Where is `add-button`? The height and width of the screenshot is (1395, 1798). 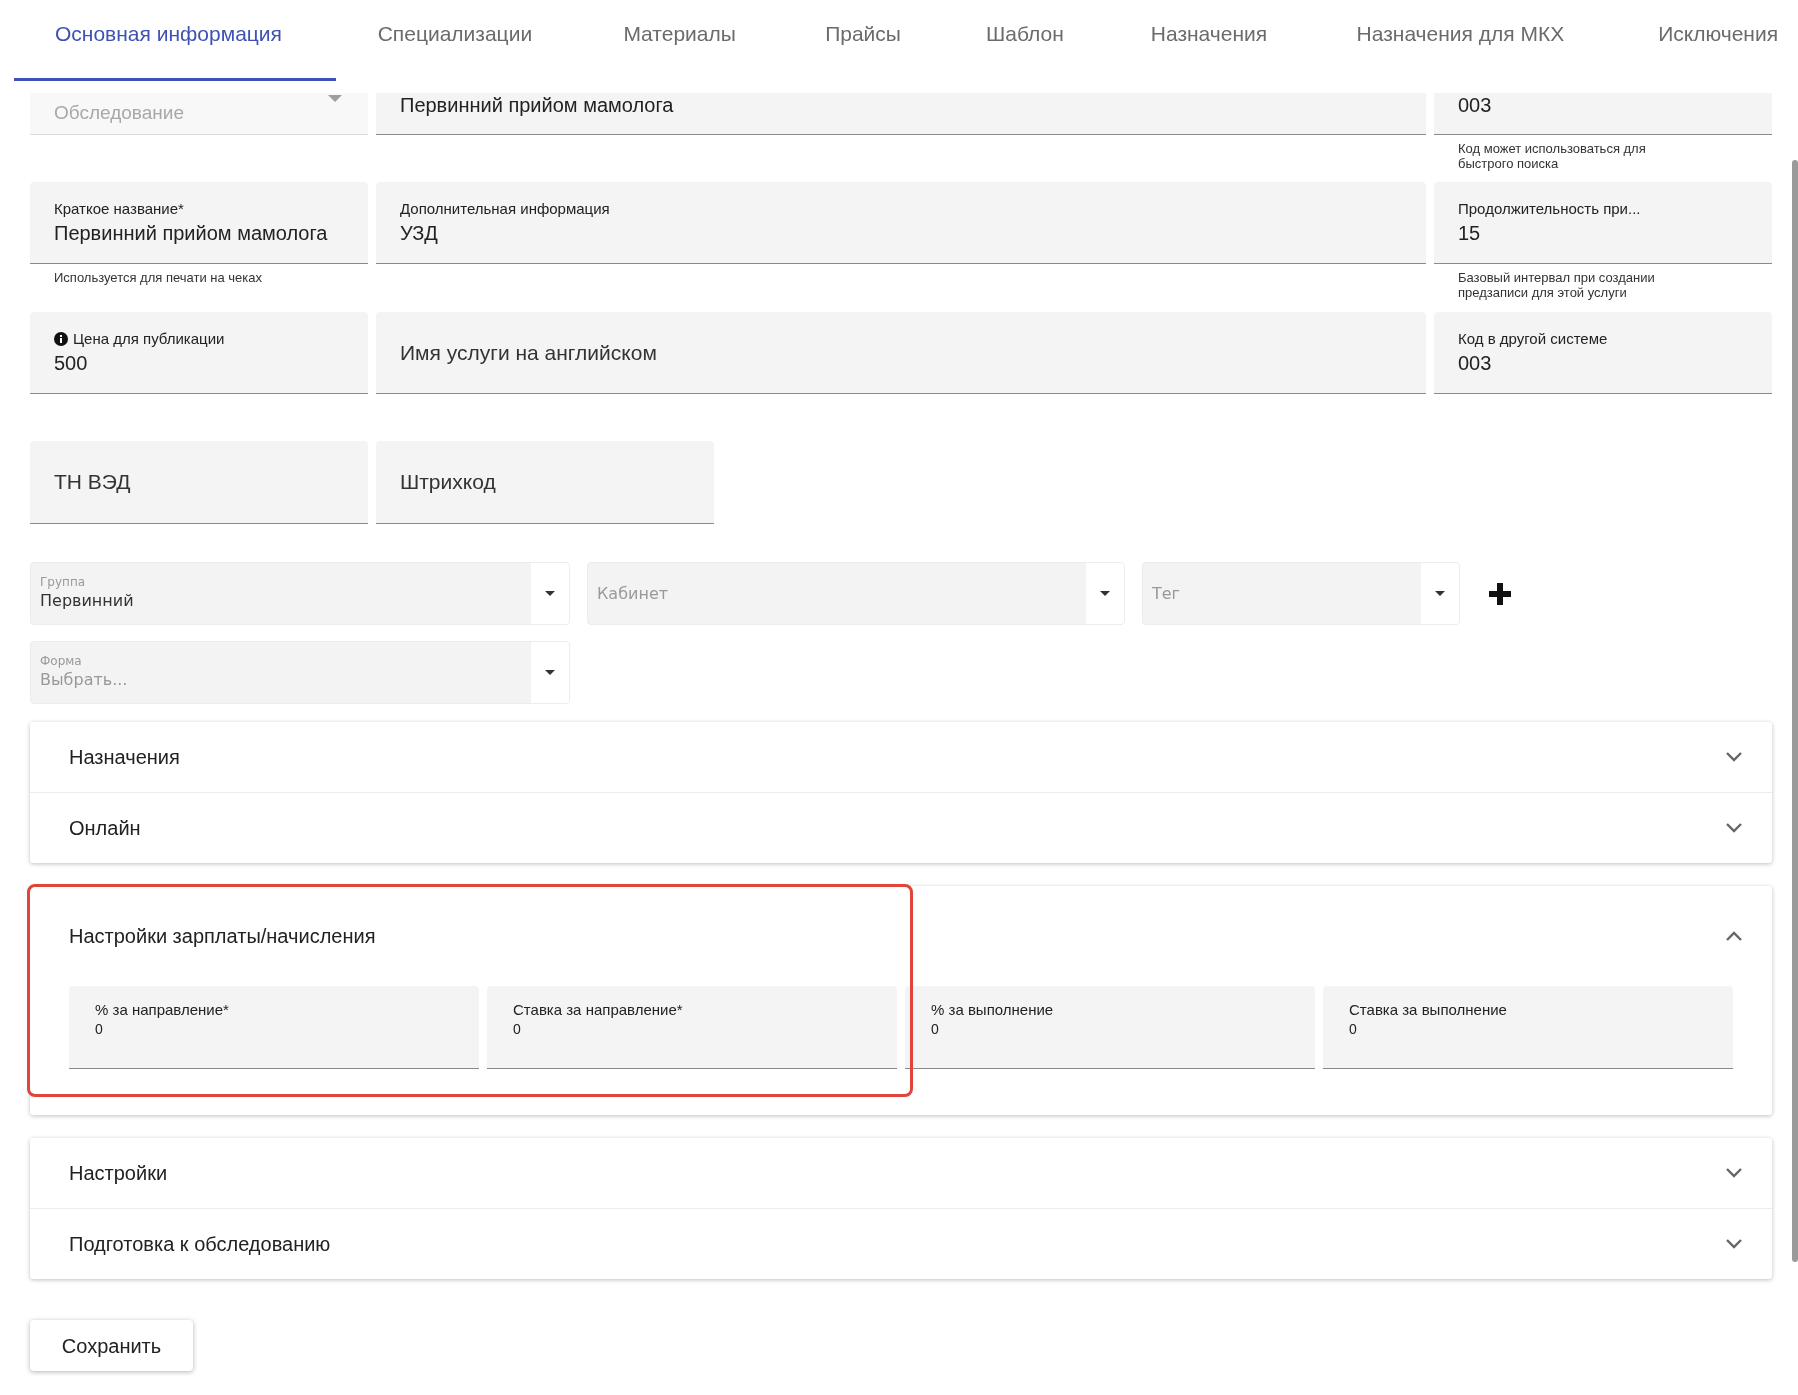
add-button is located at coordinates (1500, 593).